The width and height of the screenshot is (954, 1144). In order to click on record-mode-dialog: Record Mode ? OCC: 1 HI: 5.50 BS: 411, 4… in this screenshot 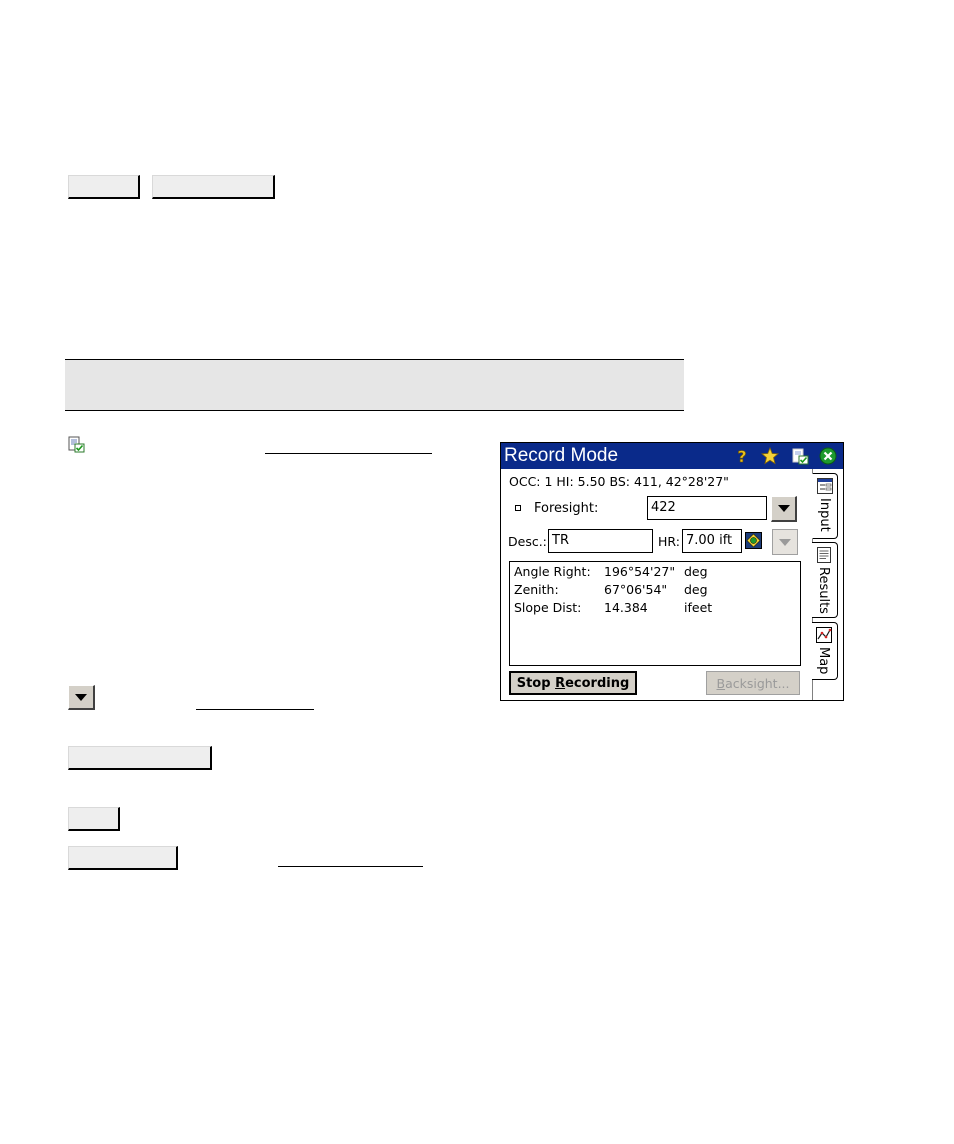, I will do `click(672, 571)`.